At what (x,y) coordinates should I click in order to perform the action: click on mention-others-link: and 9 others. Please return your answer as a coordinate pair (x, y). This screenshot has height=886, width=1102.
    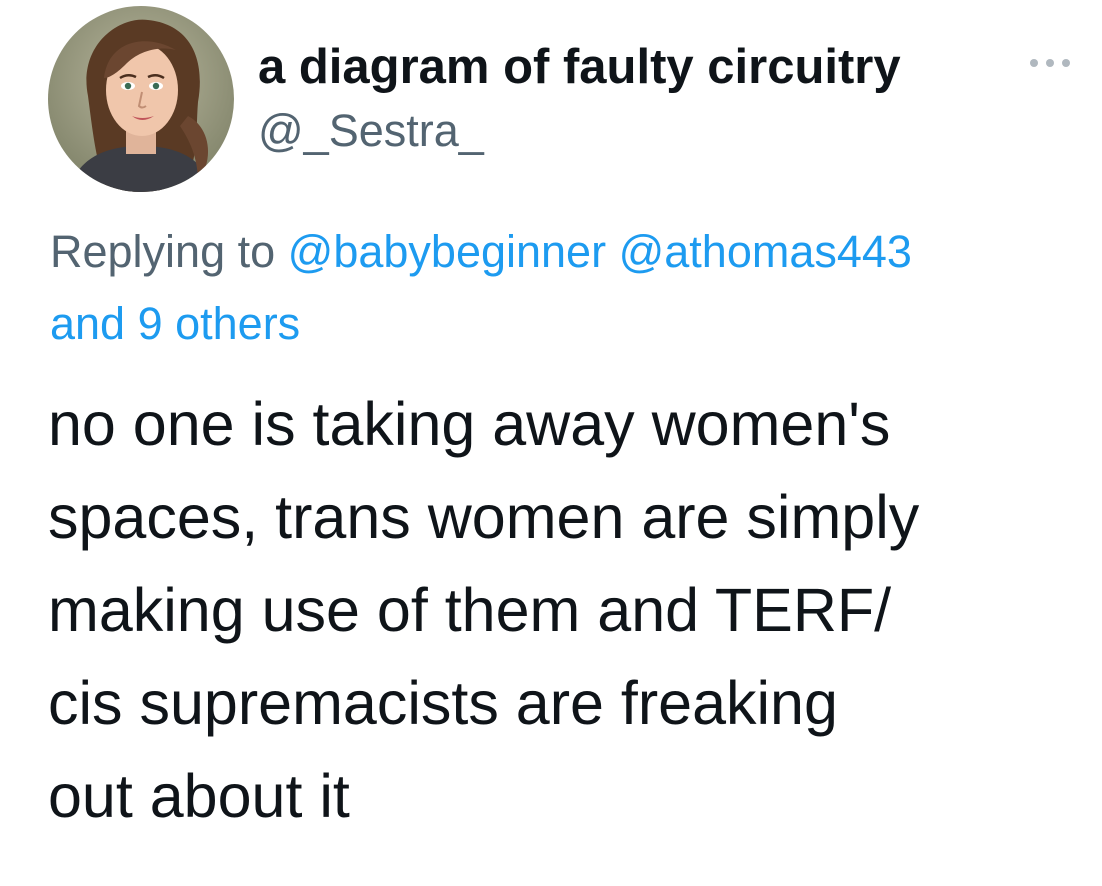
    Looking at the image, I should click on (175, 323).